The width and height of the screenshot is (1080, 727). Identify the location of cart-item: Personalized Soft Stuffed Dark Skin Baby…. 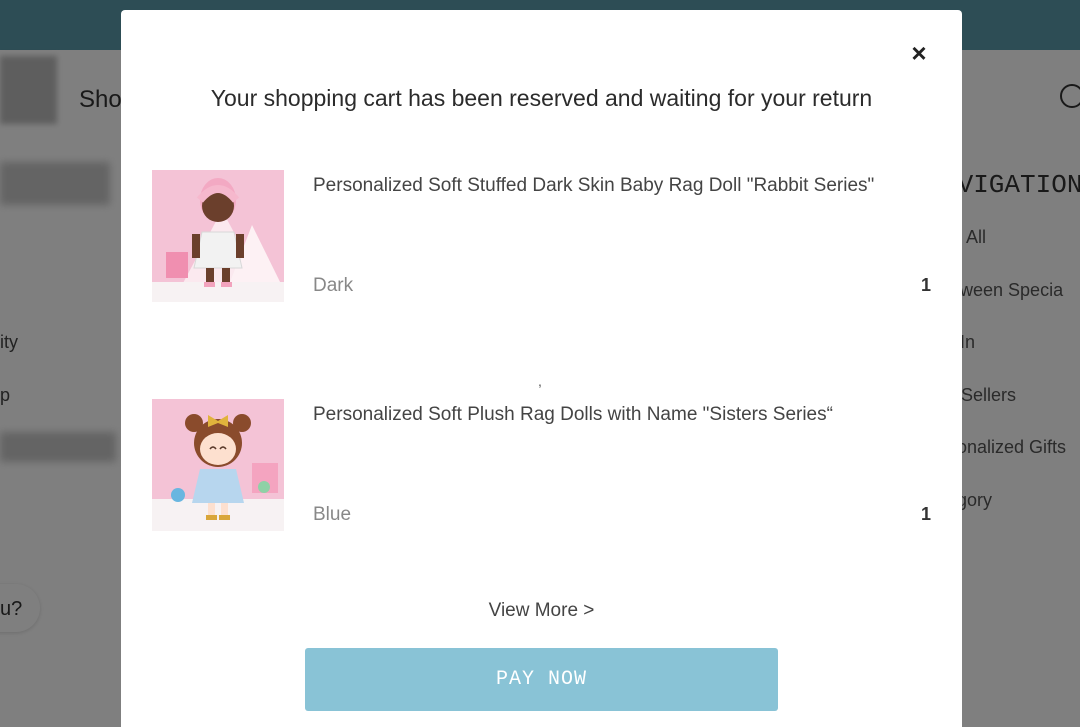
(542, 236).